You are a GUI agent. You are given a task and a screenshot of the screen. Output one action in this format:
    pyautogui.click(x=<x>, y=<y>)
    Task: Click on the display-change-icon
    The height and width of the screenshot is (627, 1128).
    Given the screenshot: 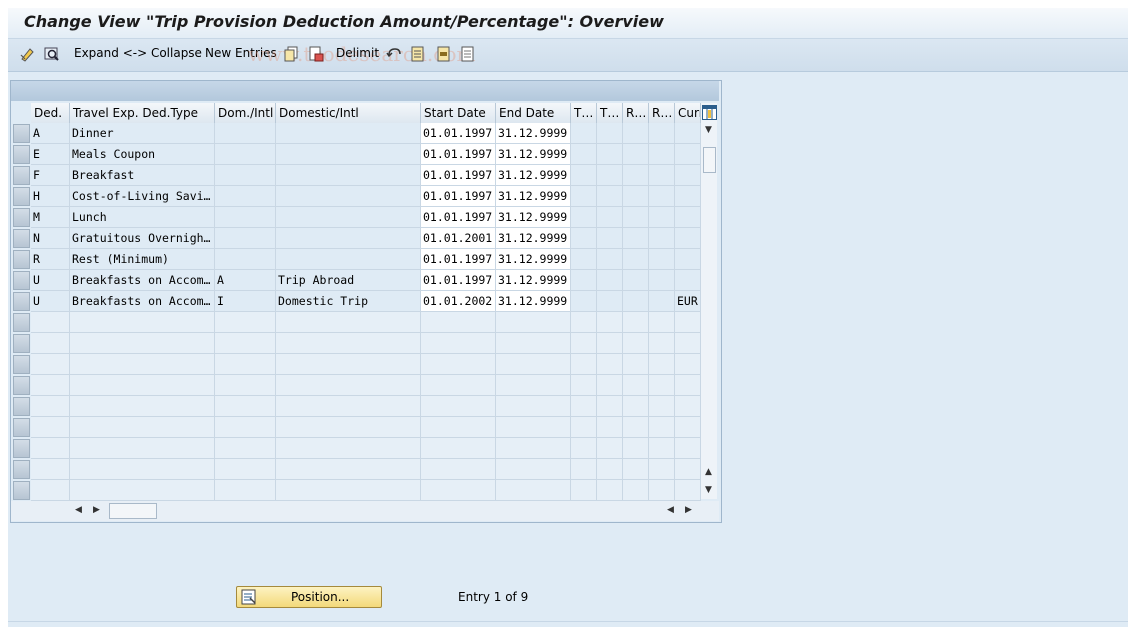 What is the action you would take?
    pyautogui.click(x=28, y=54)
    